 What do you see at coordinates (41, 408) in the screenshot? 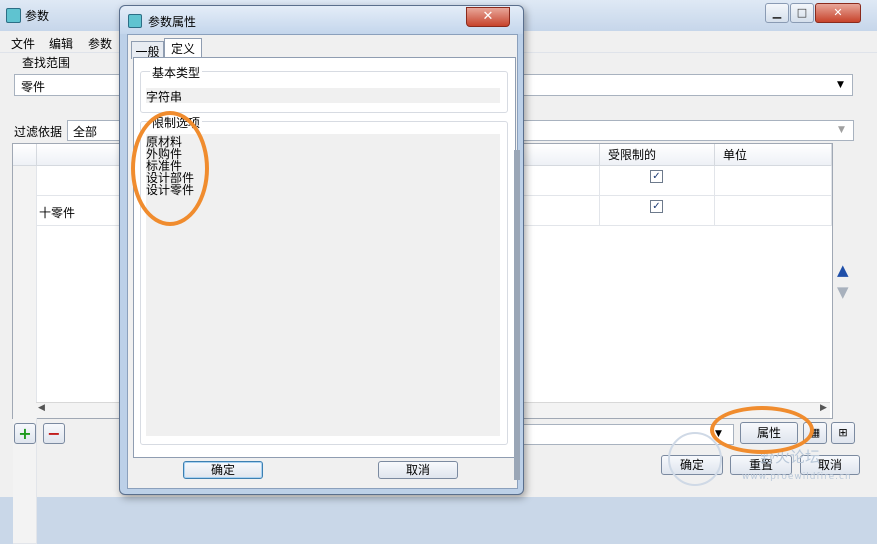
I see `scroll-left-icon: ◀` at bounding box center [41, 408].